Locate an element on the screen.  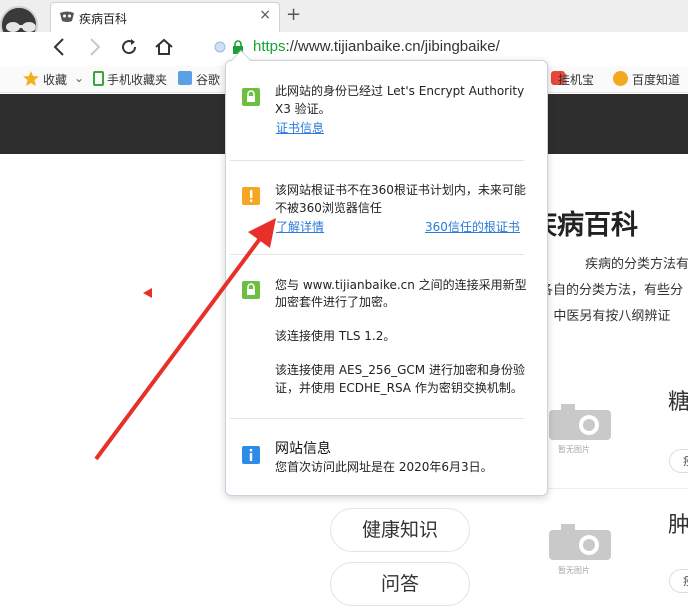
annotation-arrow-icon is located at coordinates (185, 339).